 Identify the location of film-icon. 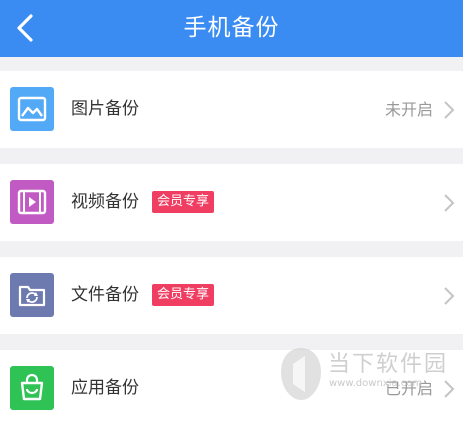
(32, 202).